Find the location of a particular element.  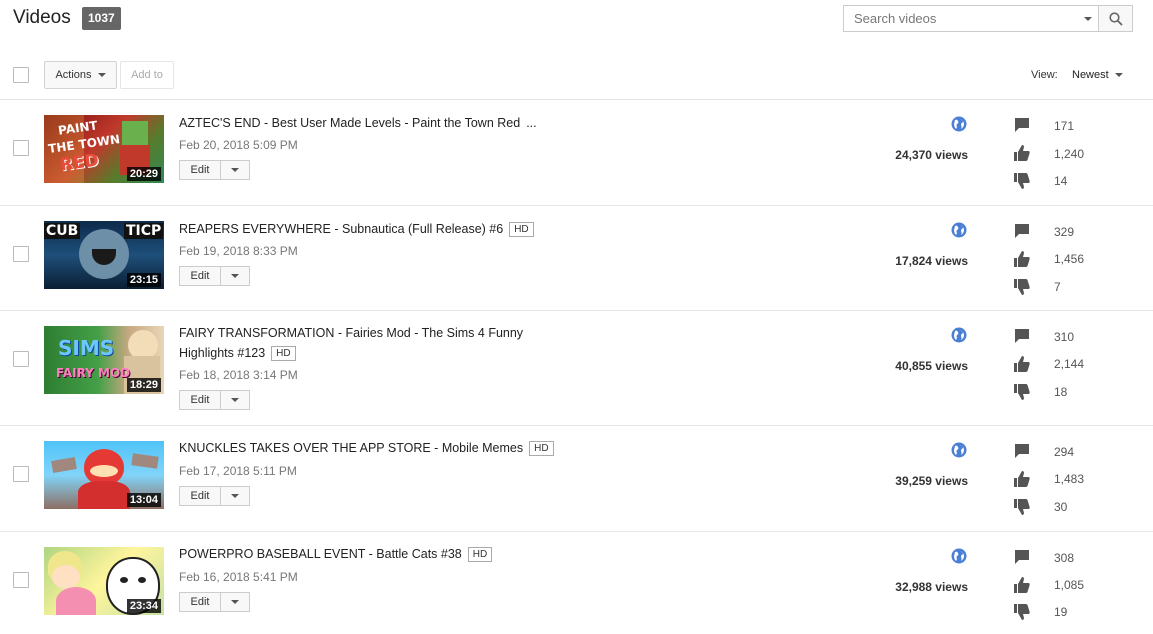

view-sort-value: Newest is located at coordinates (1090, 75).